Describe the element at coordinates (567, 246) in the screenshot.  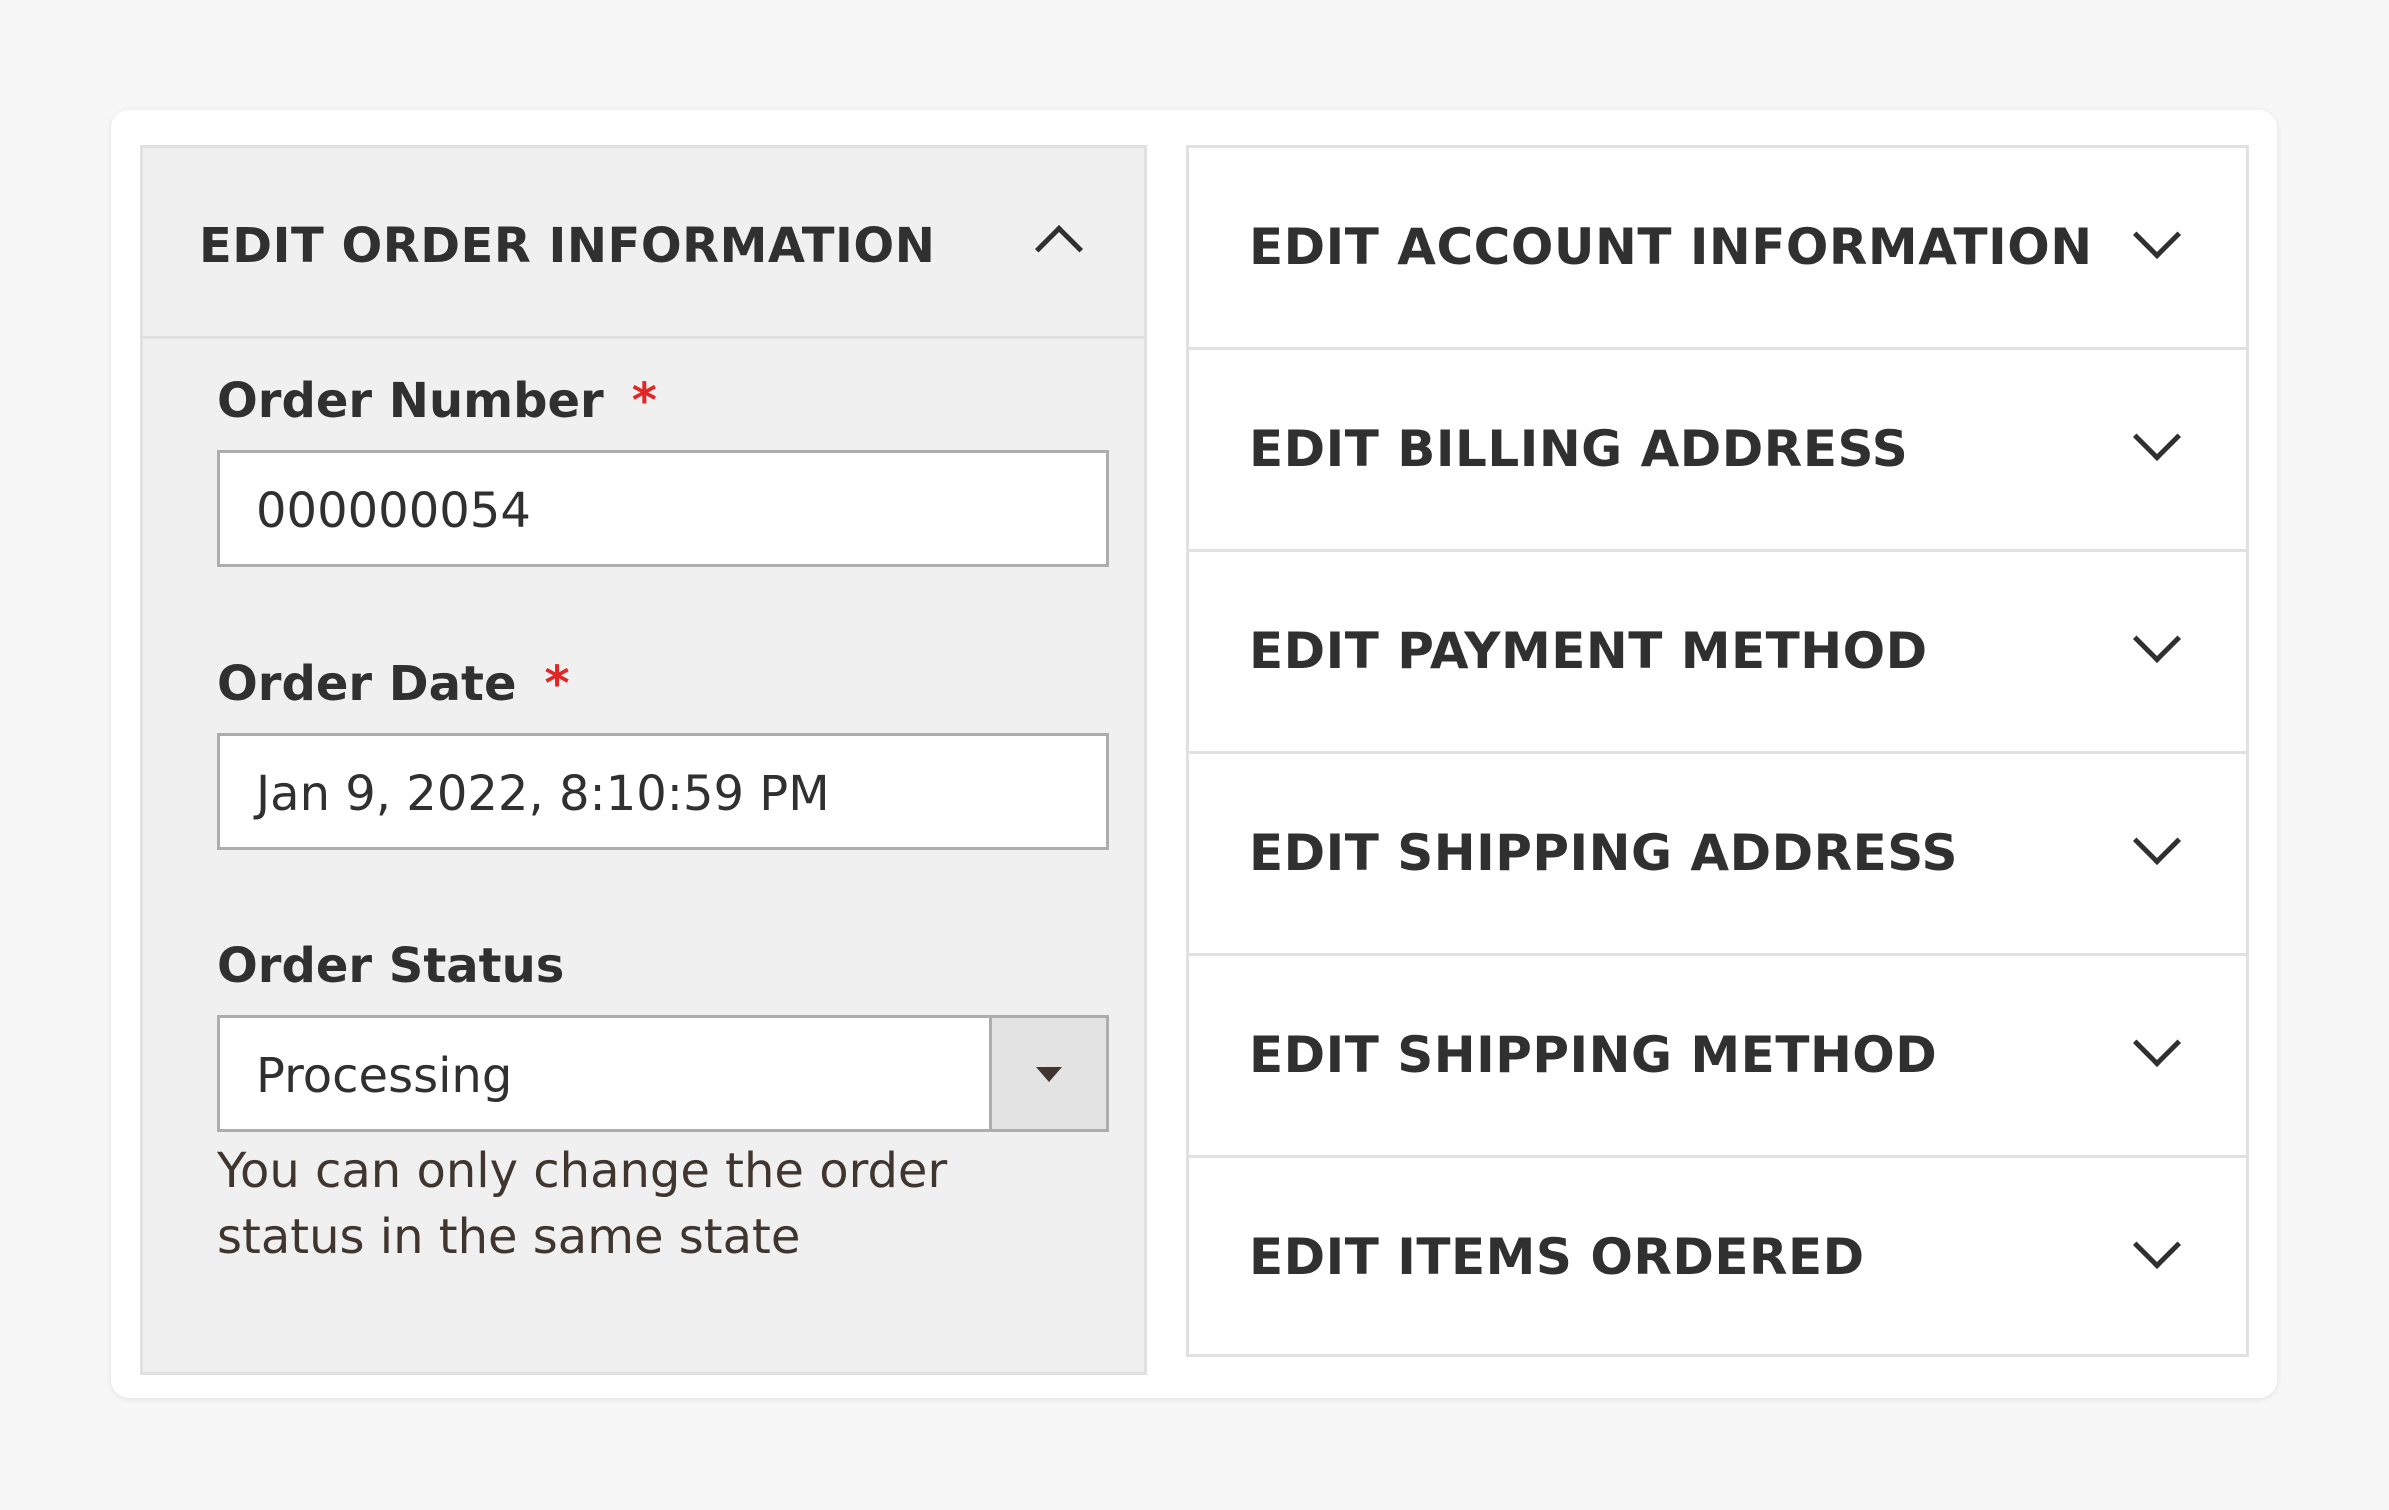
I see `panel-title: EDIT ORDER INFORMATION` at that location.